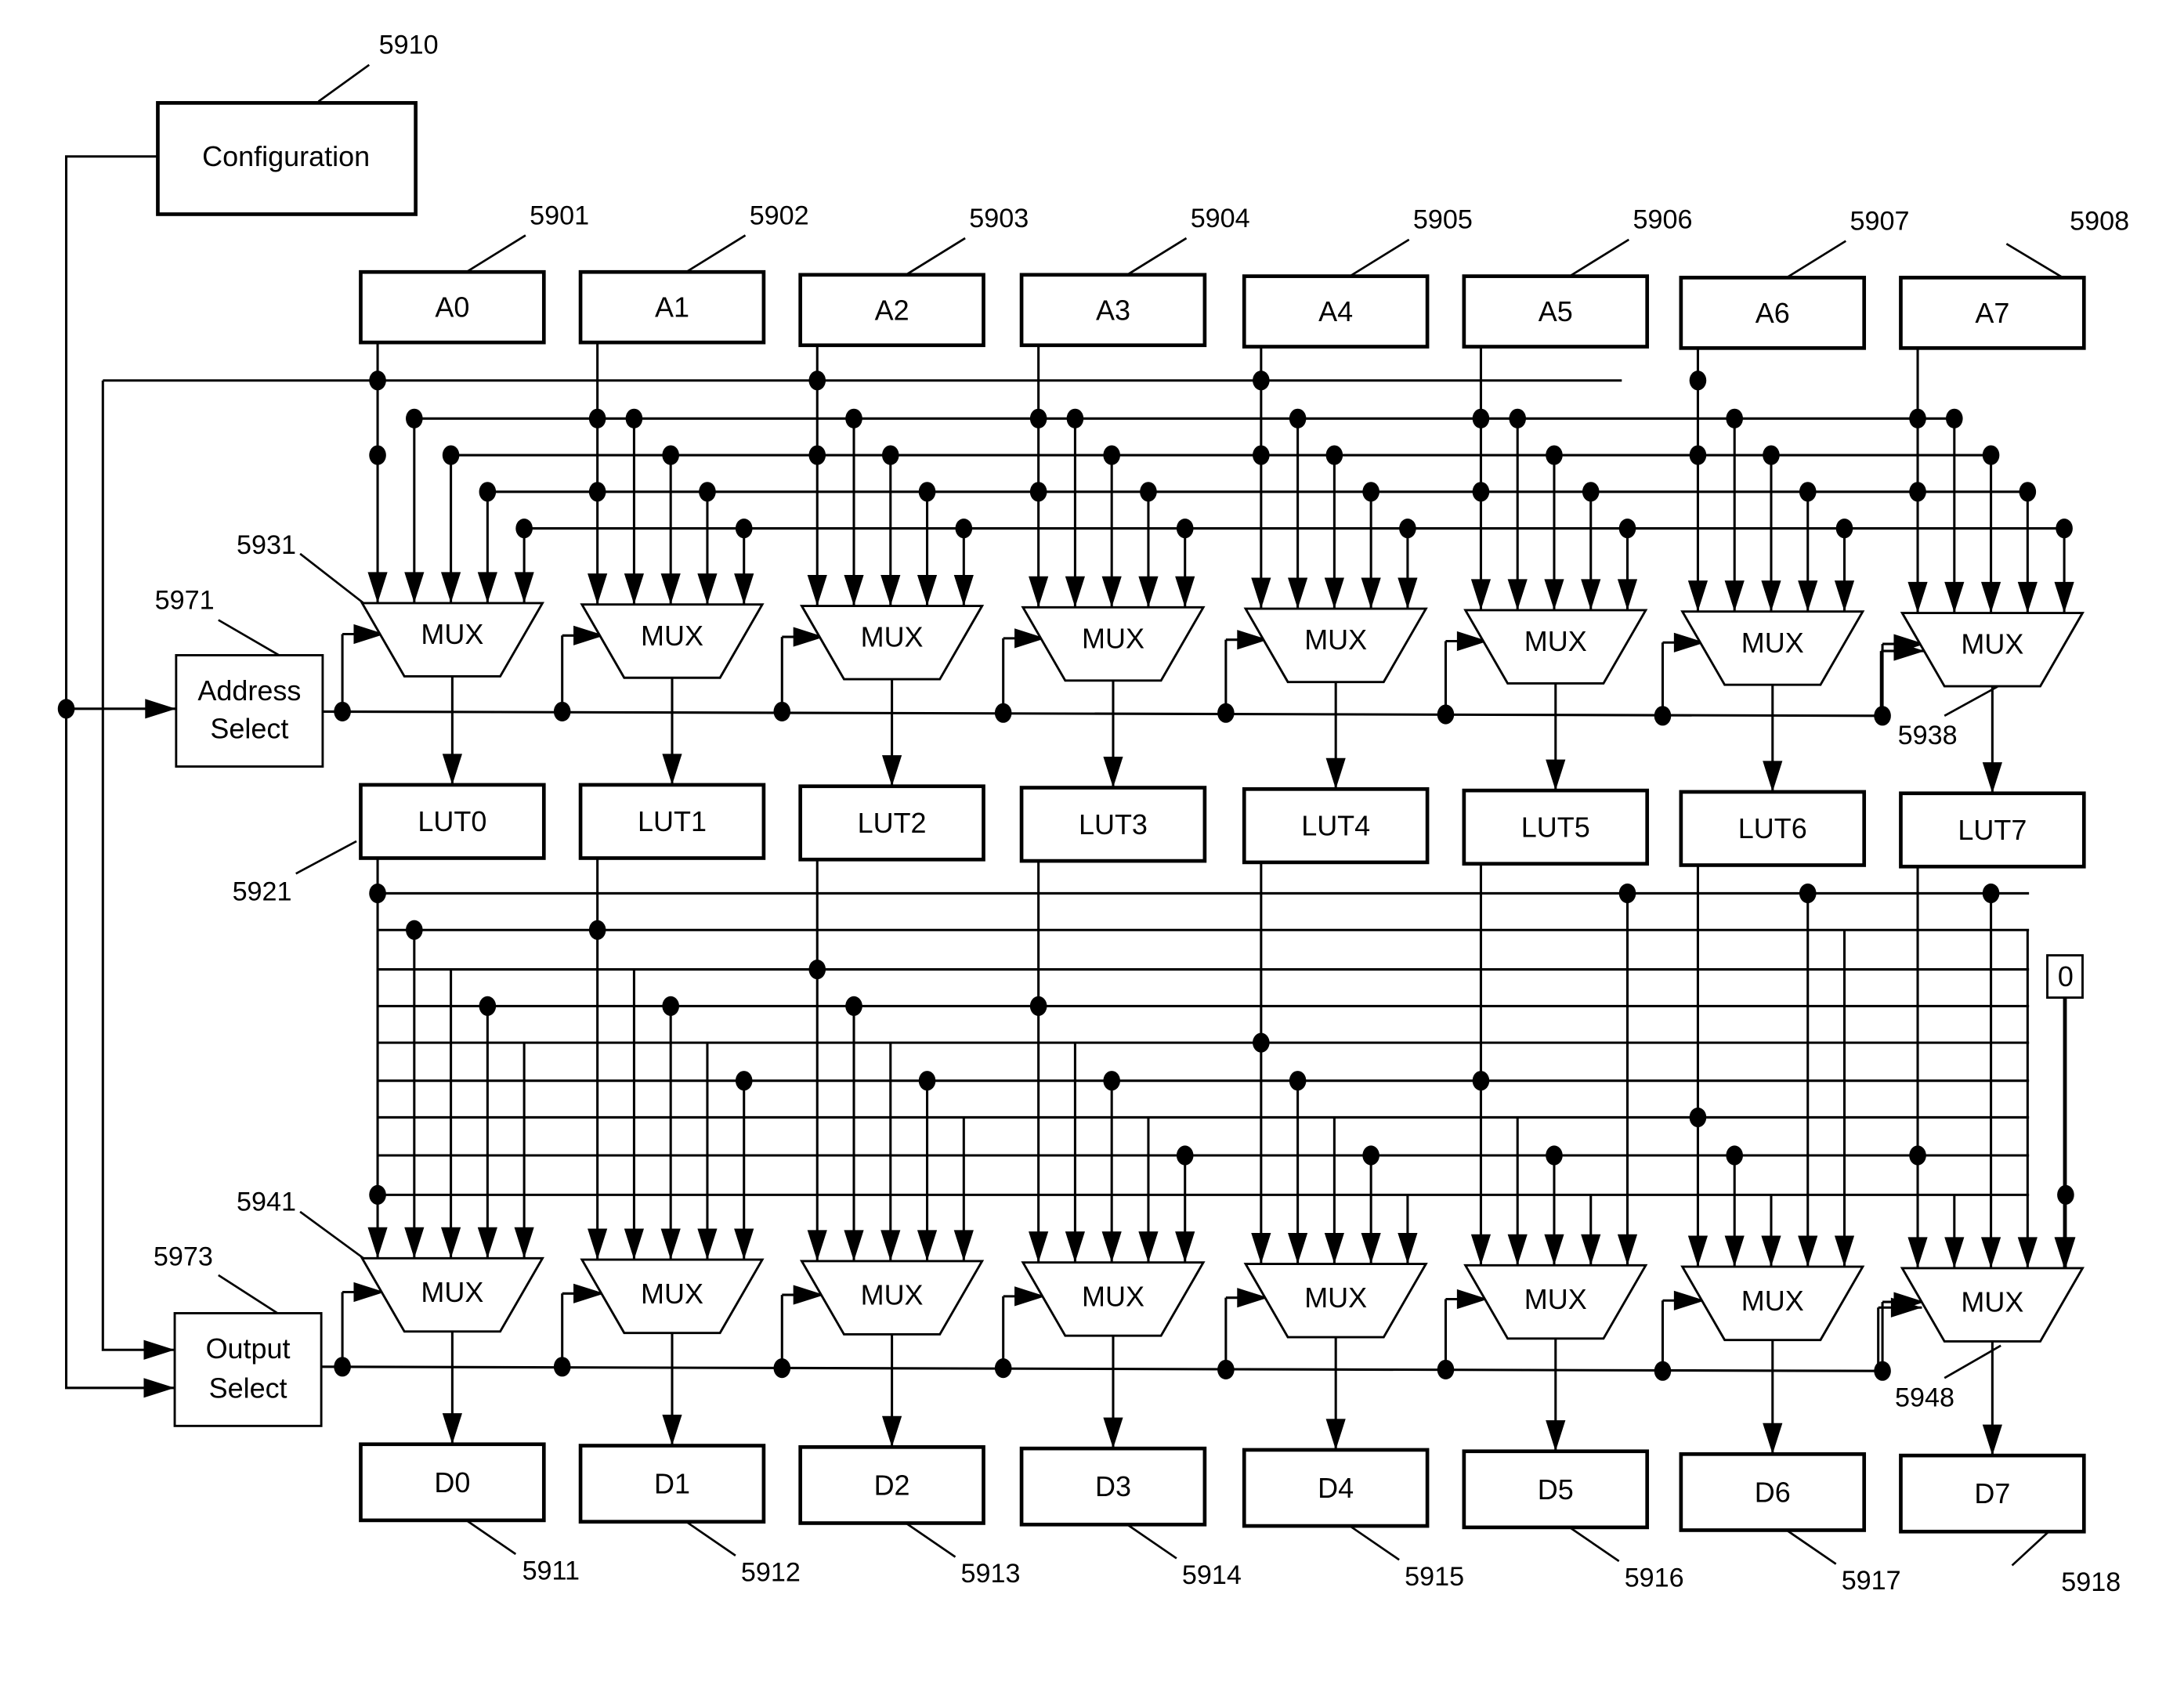  What do you see at coordinates (1924, 1398) in the screenshot?
I see `mux-bottom-last-ref: 5948` at bounding box center [1924, 1398].